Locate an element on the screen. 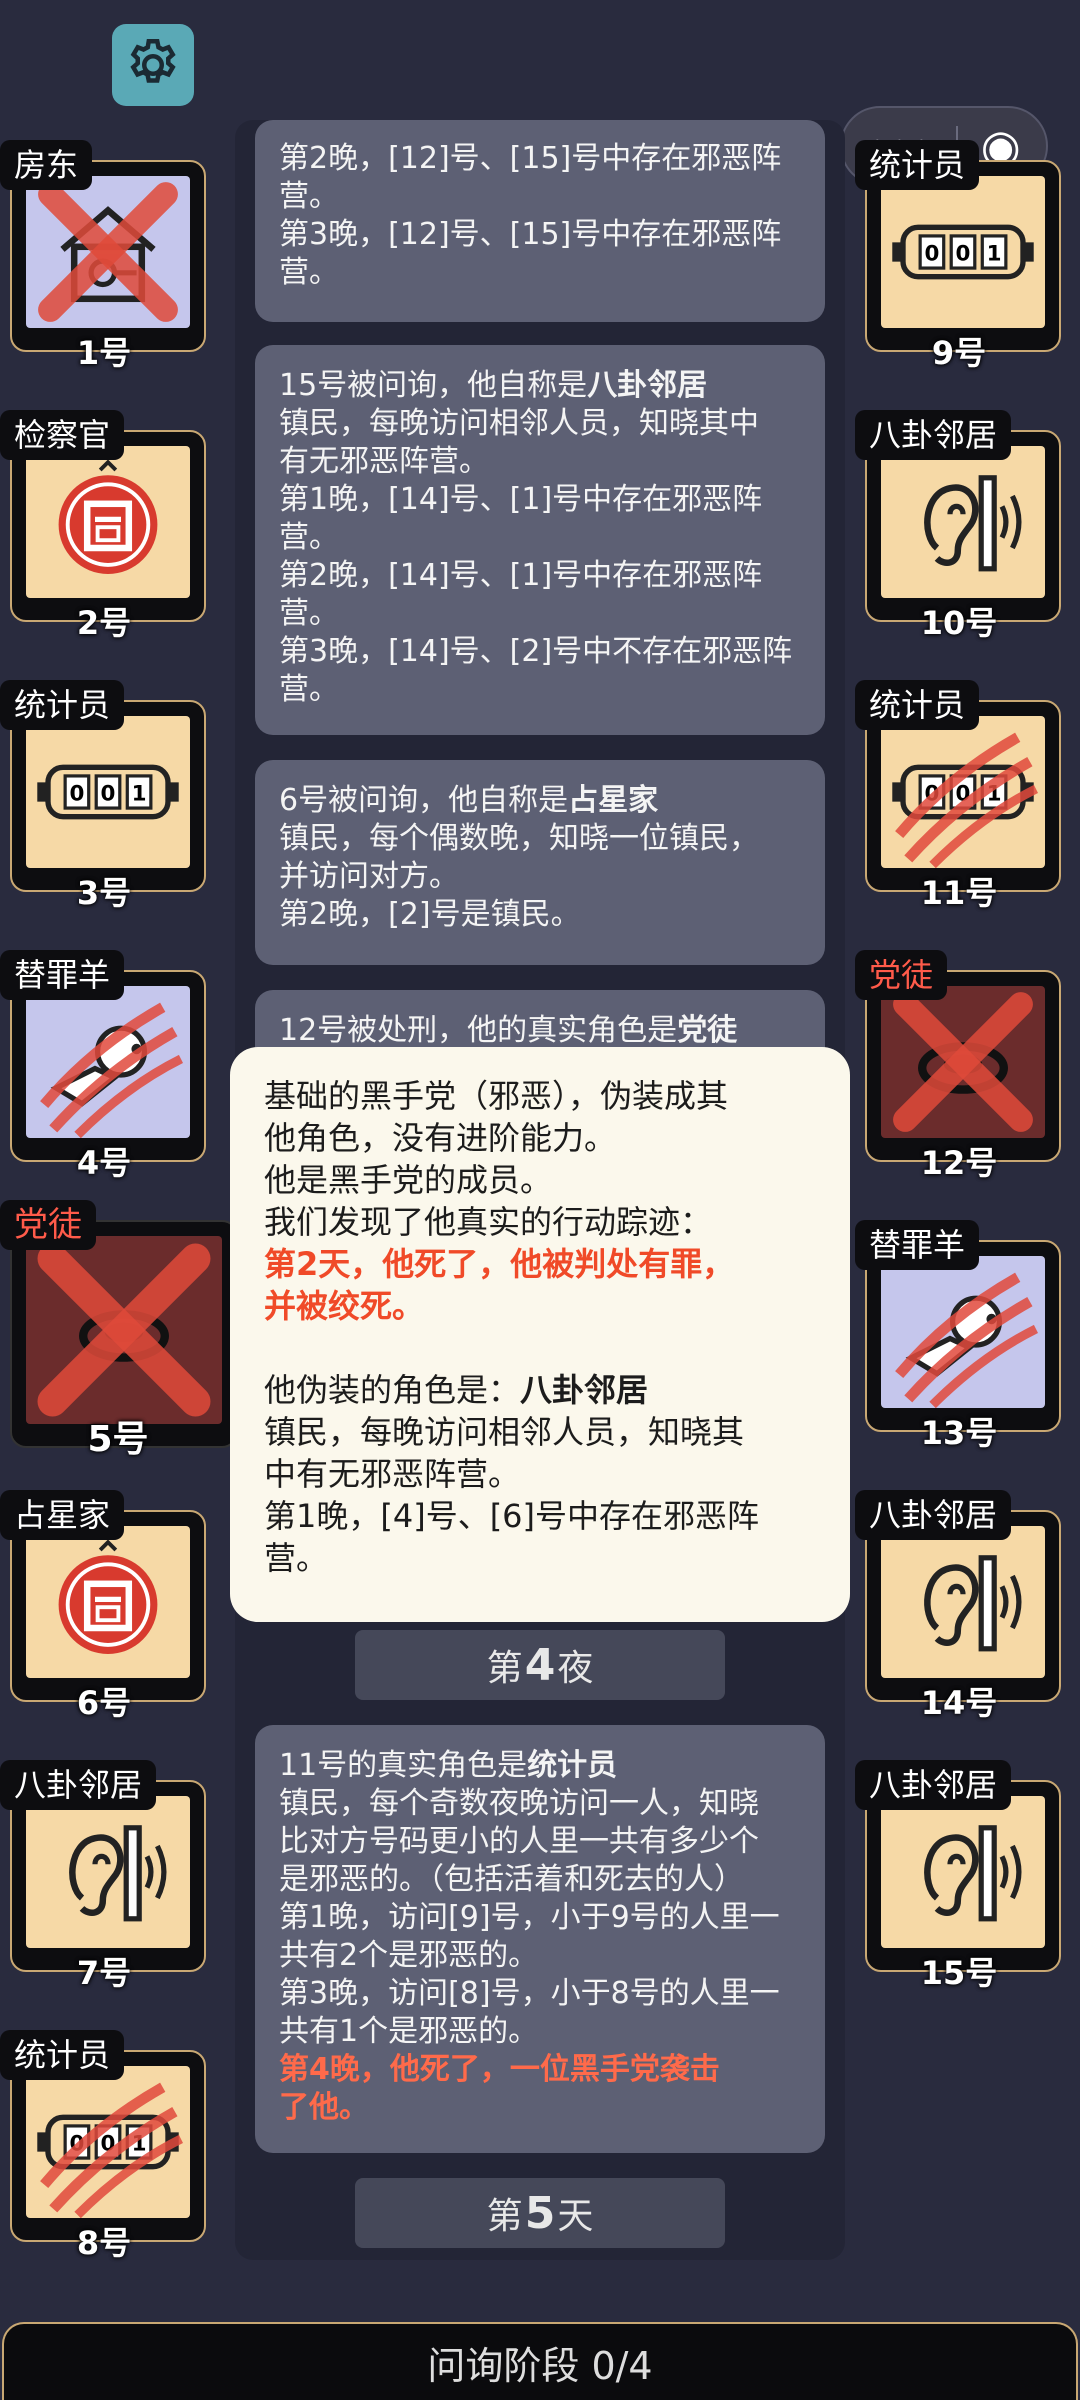 This screenshot has width=1080, height=2400. player-slot: 党徒 12号 is located at coordinates (959, 1066).